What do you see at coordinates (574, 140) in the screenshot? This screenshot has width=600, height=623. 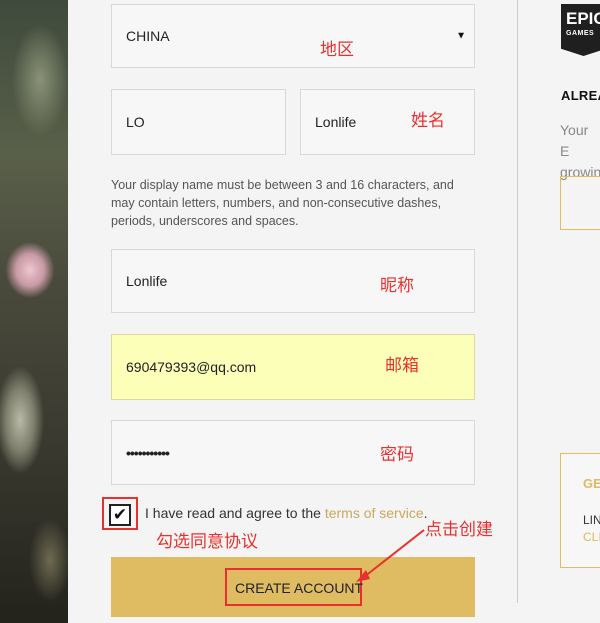 I see `right-panel-text-line1: Your E` at bounding box center [574, 140].